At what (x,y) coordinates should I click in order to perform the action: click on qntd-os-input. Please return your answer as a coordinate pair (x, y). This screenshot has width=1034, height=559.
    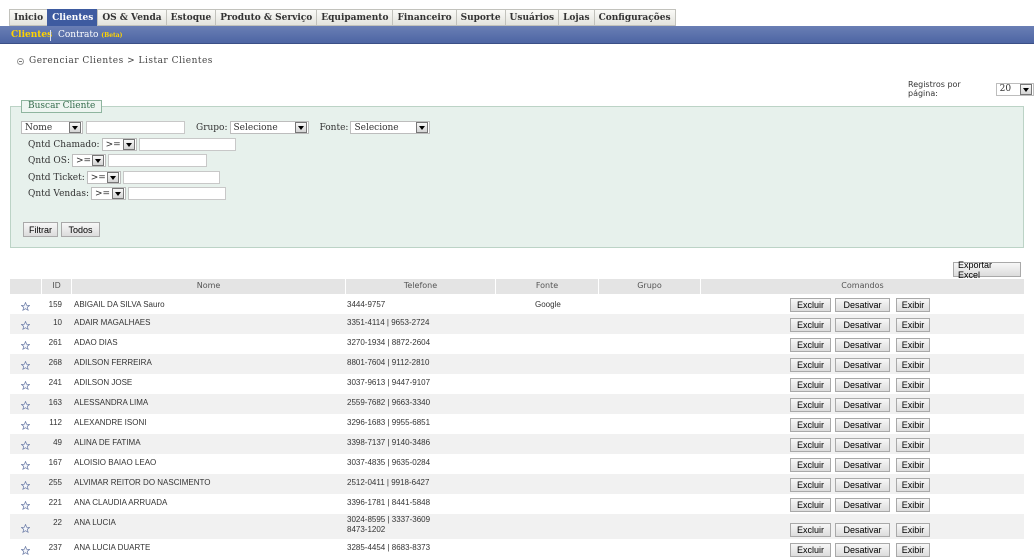
    Looking at the image, I should click on (157, 160).